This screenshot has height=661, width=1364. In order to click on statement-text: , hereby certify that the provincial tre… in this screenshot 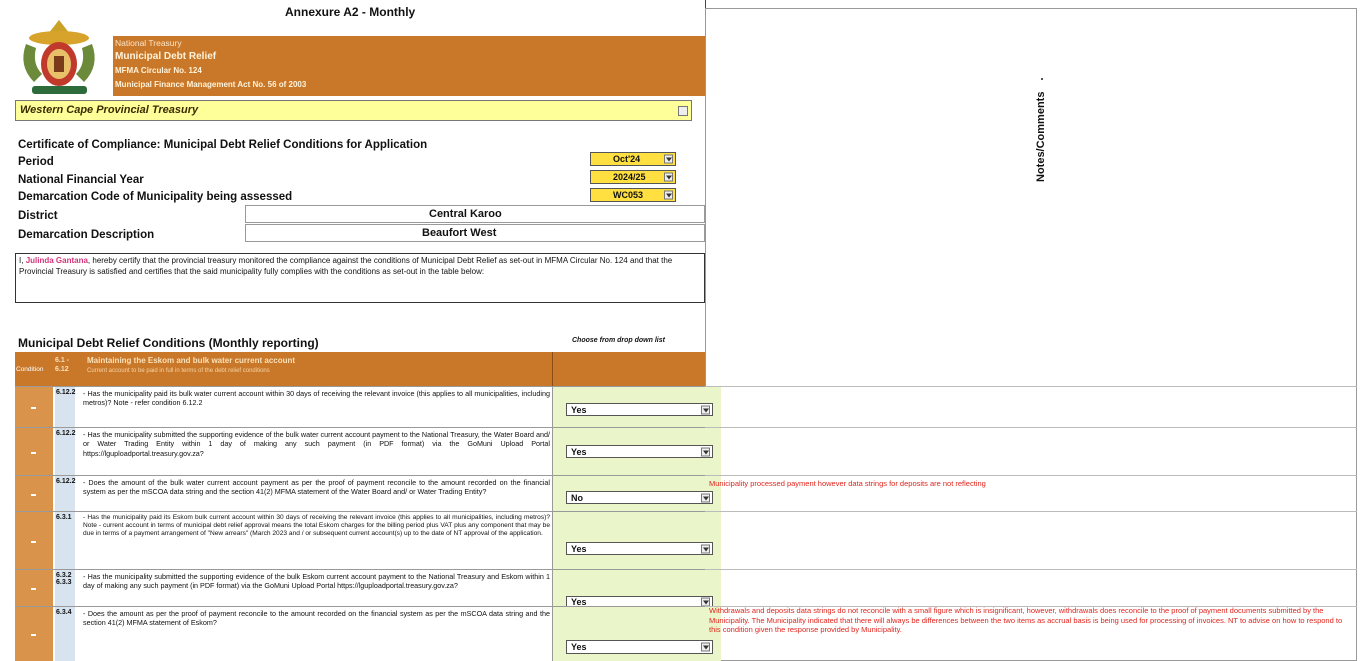, I will do `click(346, 266)`.